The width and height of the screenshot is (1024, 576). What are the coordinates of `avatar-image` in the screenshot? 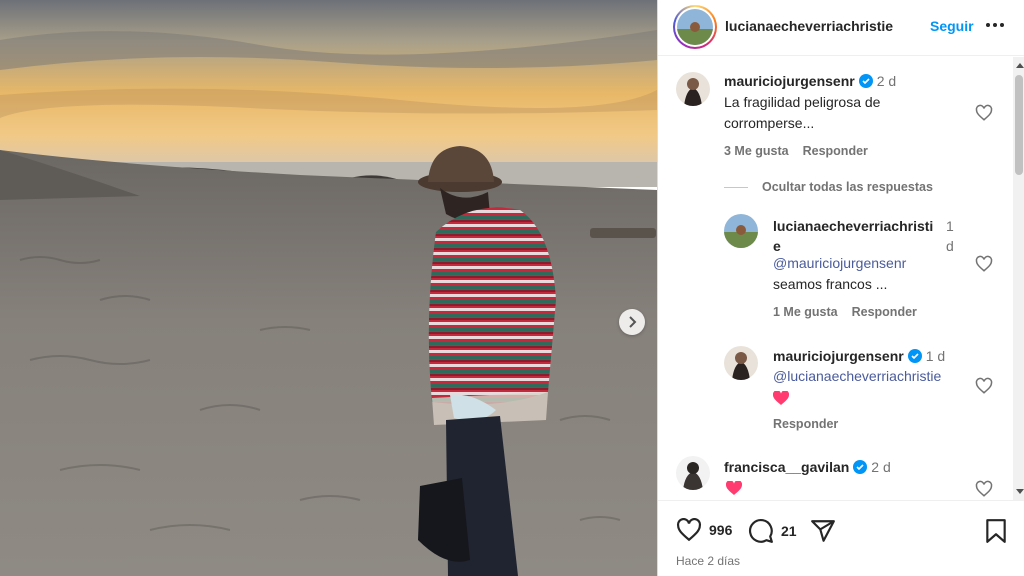 It's located at (695, 27).